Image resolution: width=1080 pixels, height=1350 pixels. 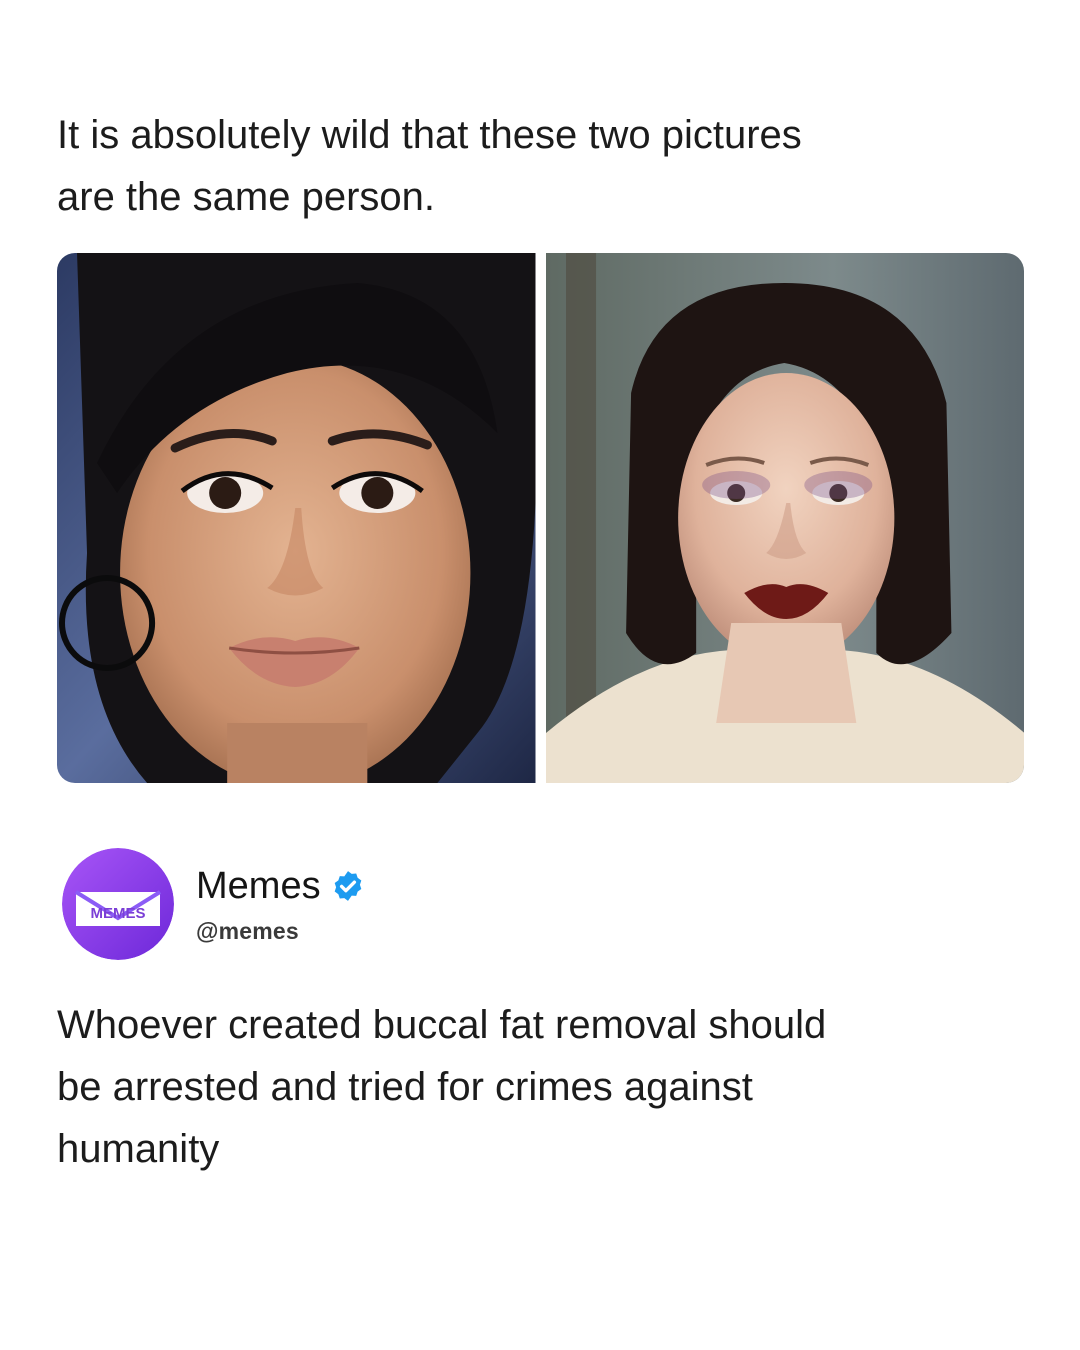 What do you see at coordinates (347, 885) in the screenshot?
I see `verified-badge-icon` at bounding box center [347, 885].